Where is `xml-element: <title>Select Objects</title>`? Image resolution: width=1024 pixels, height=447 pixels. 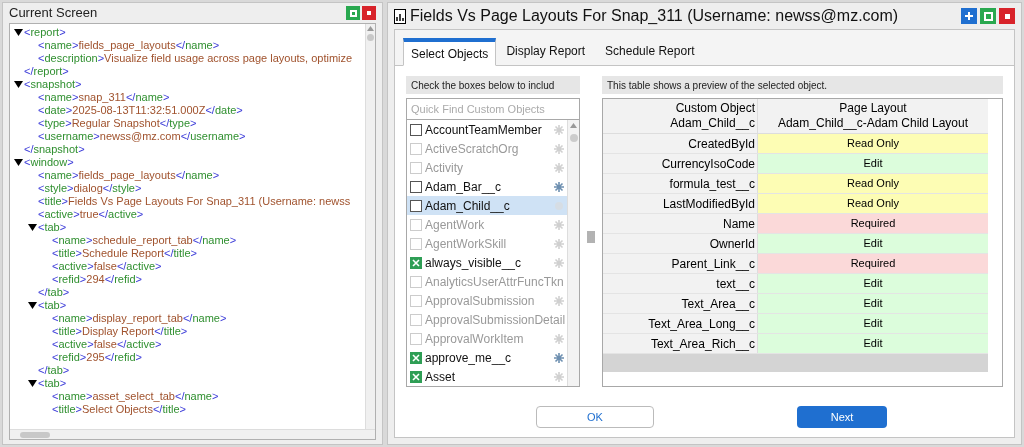
xml-element: <title>Select Objects</title> is located at coordinates (119, 410).